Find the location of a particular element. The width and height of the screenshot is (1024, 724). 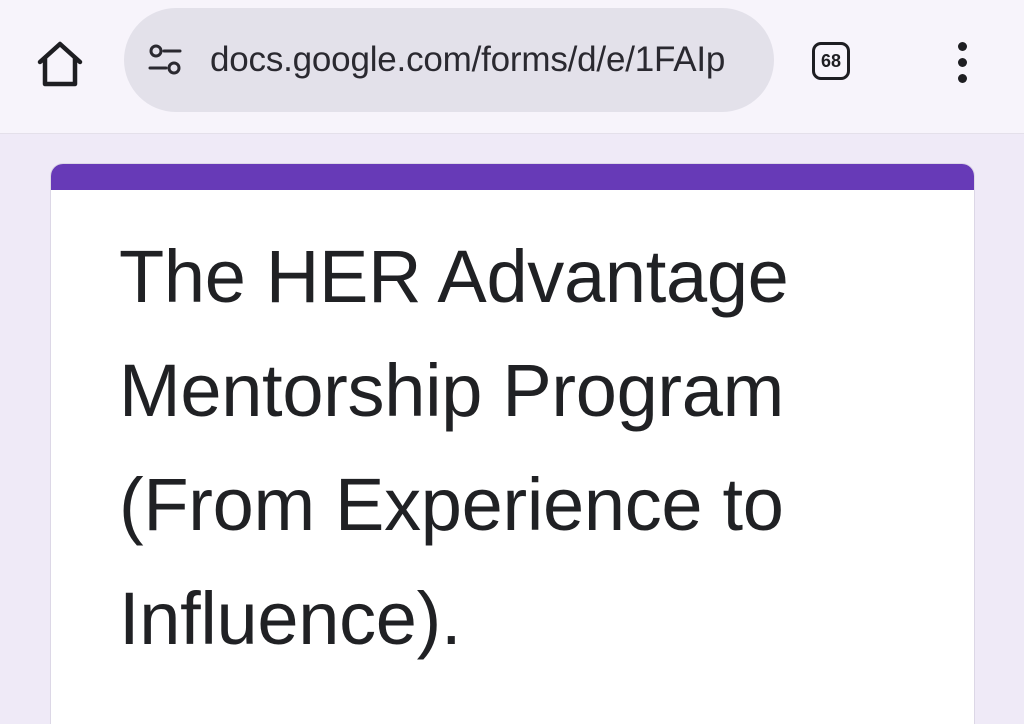

address-bar: docs.google.com/forms/d/e/1FAIp is located at coordinates (449, 60).